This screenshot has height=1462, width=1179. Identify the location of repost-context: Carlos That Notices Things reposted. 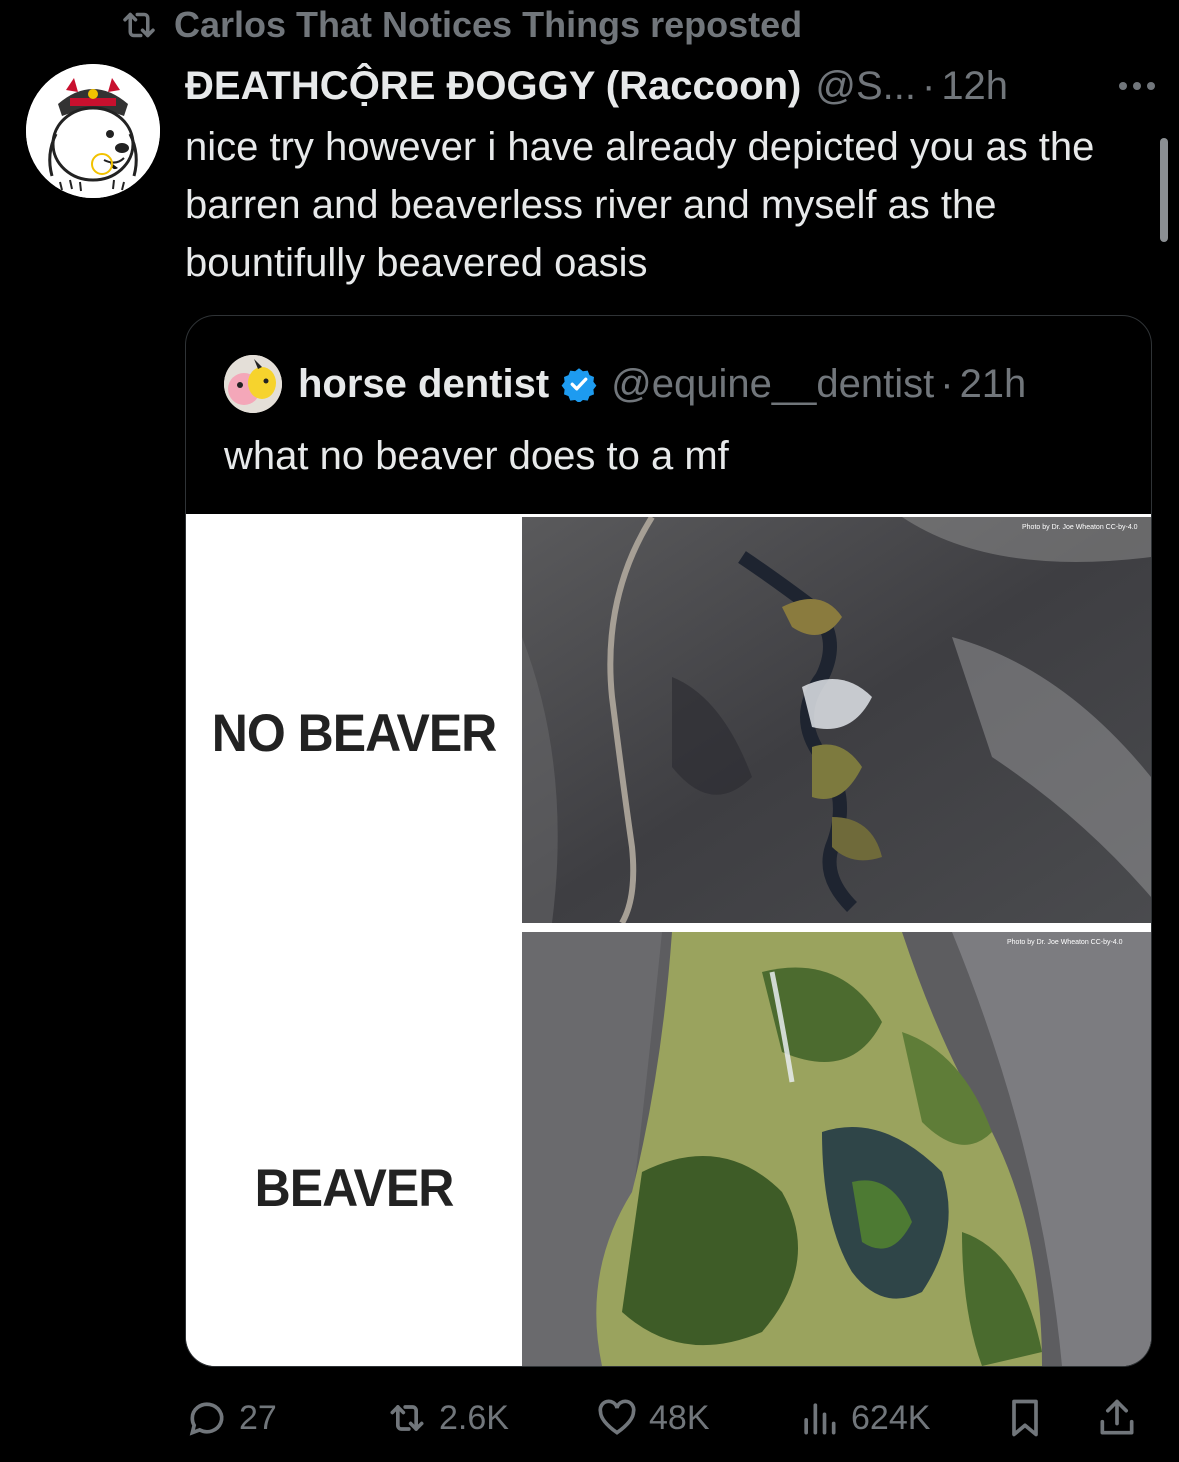
(460, 25).